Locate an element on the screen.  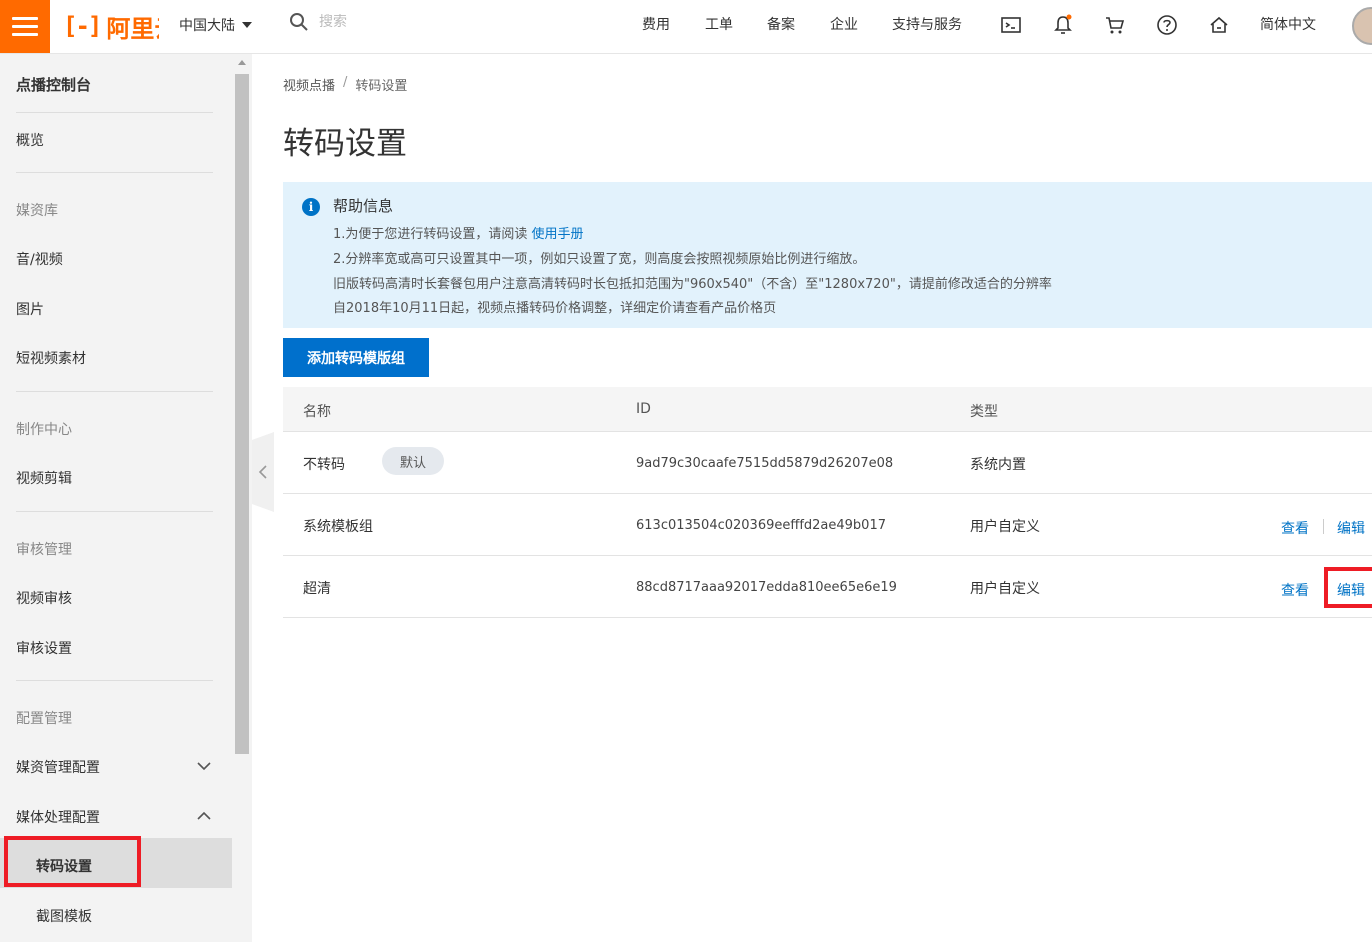
chevron-down-icon is located at coordinates (204, 766).